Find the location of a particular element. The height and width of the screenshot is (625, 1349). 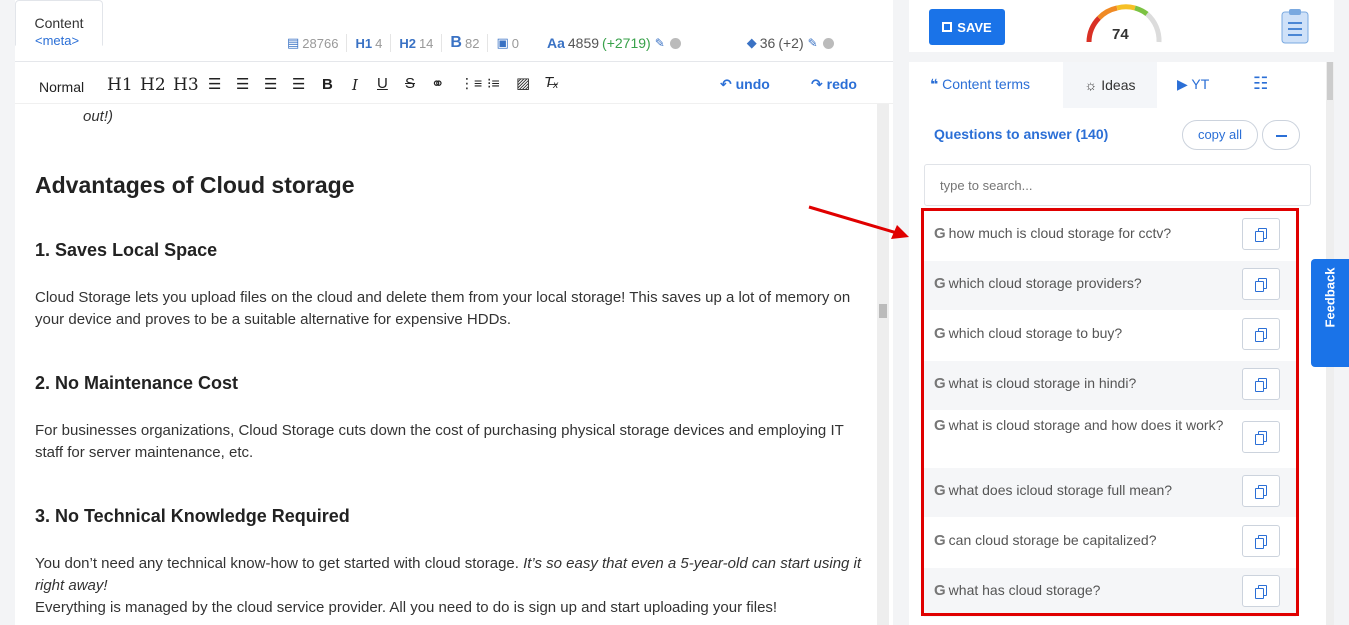

checklist-icon is located at coordinates (1295, 26).